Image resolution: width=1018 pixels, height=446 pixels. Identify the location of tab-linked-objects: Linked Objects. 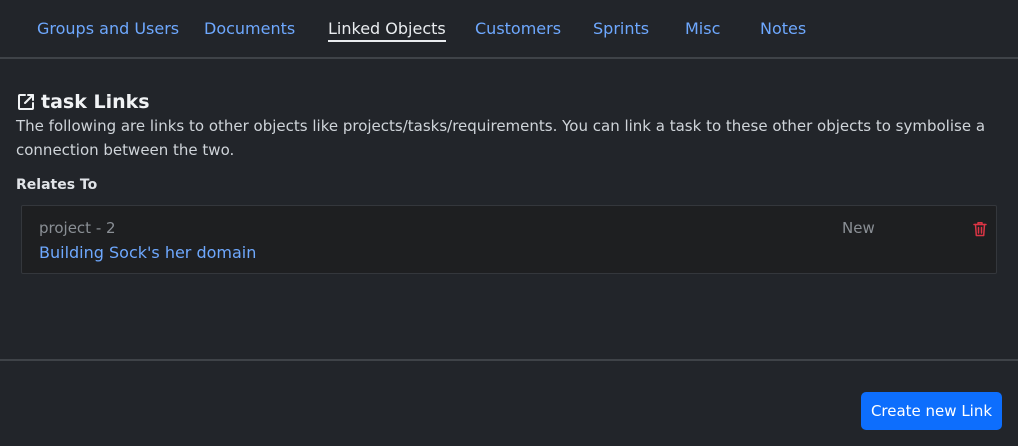
(387, 30).